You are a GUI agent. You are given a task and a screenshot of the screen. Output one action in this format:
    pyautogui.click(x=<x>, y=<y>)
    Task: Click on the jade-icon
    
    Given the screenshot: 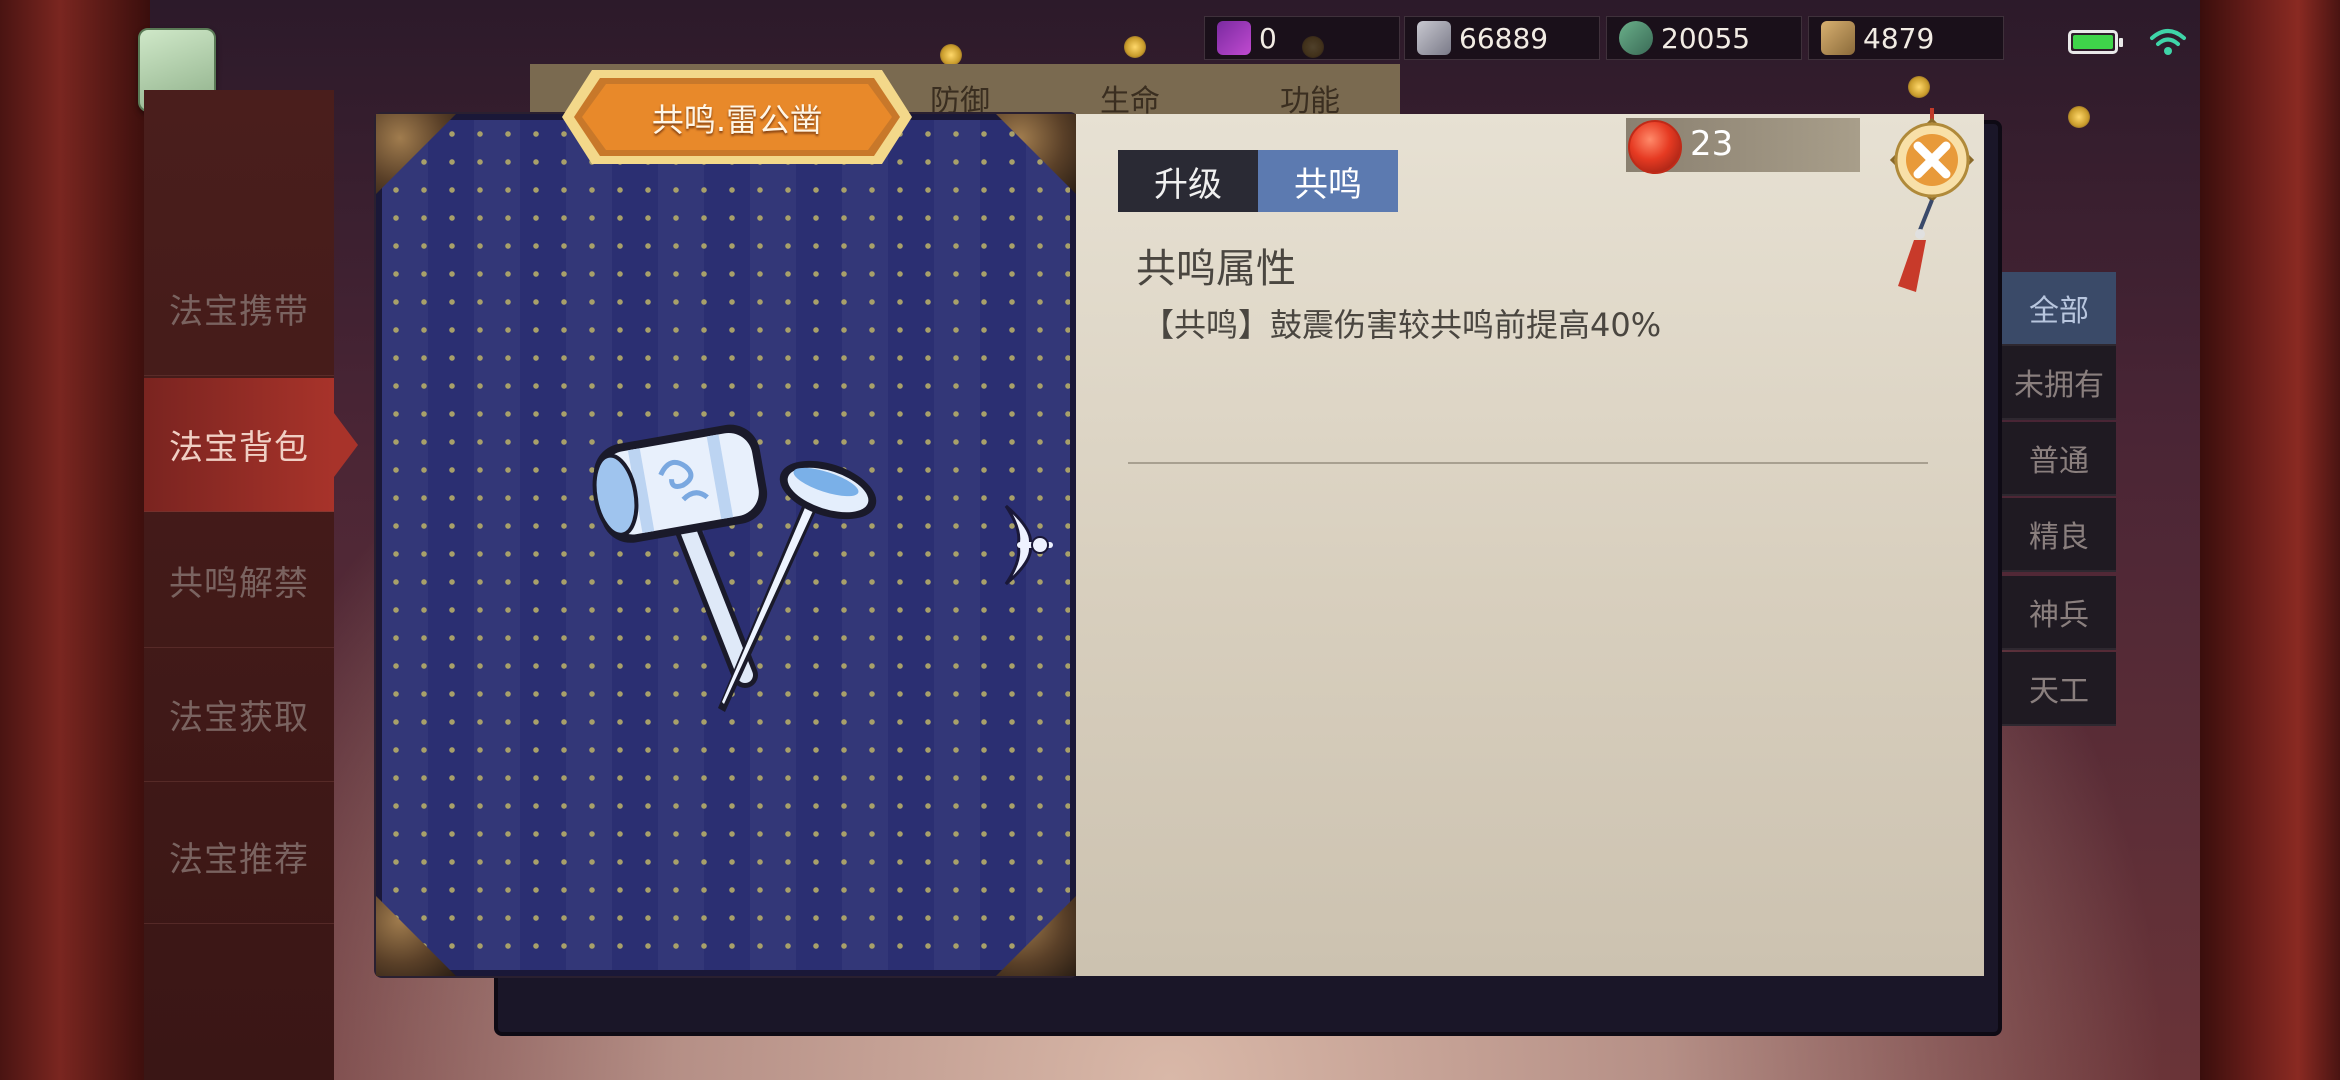 What is the action you would take?
    pyautogui.click(x=1636, y=38)
    